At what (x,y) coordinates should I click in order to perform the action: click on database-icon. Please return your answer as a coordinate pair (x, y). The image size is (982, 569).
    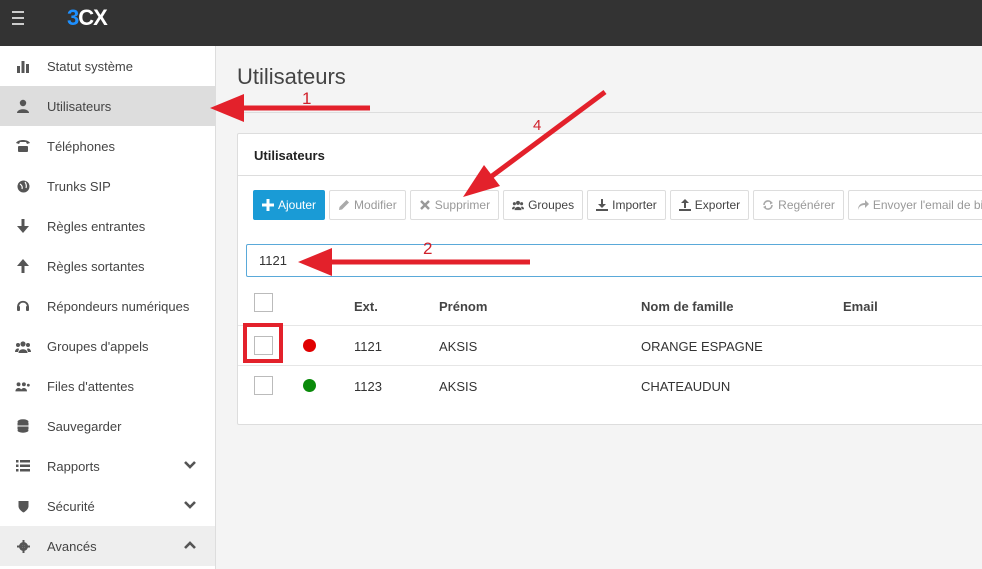
    Looking at the image, I should click on (23, 426).